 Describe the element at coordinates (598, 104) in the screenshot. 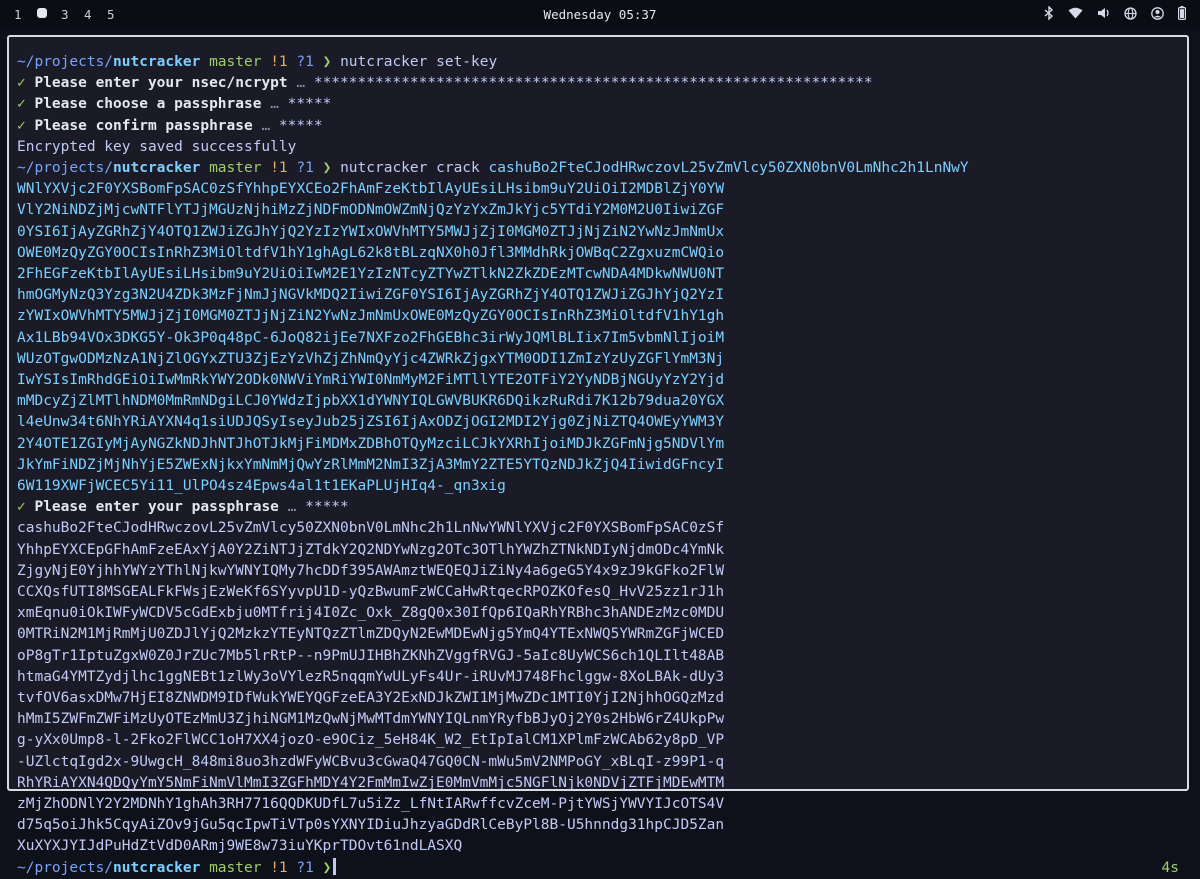

I see `output-line: ✓ Please choose a passphrase … *****` at that location.